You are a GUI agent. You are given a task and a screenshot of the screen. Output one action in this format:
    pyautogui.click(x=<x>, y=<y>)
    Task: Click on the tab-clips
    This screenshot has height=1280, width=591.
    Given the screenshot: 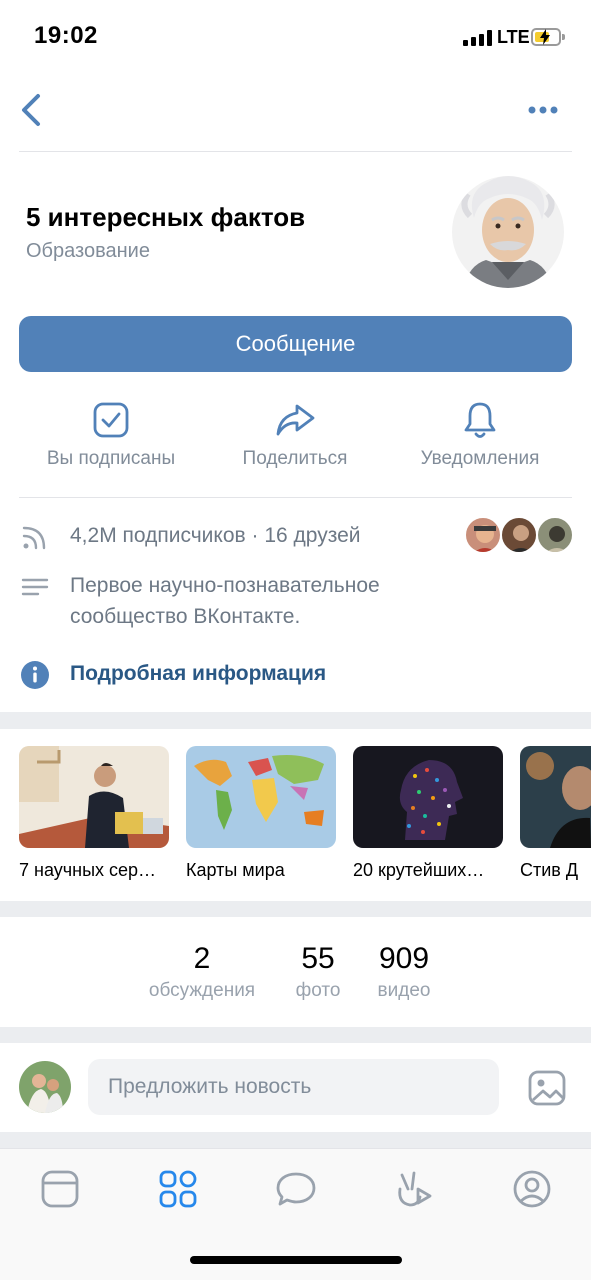 What is the action you would take?
    pyautogui.click(x=414, y=1189)
    